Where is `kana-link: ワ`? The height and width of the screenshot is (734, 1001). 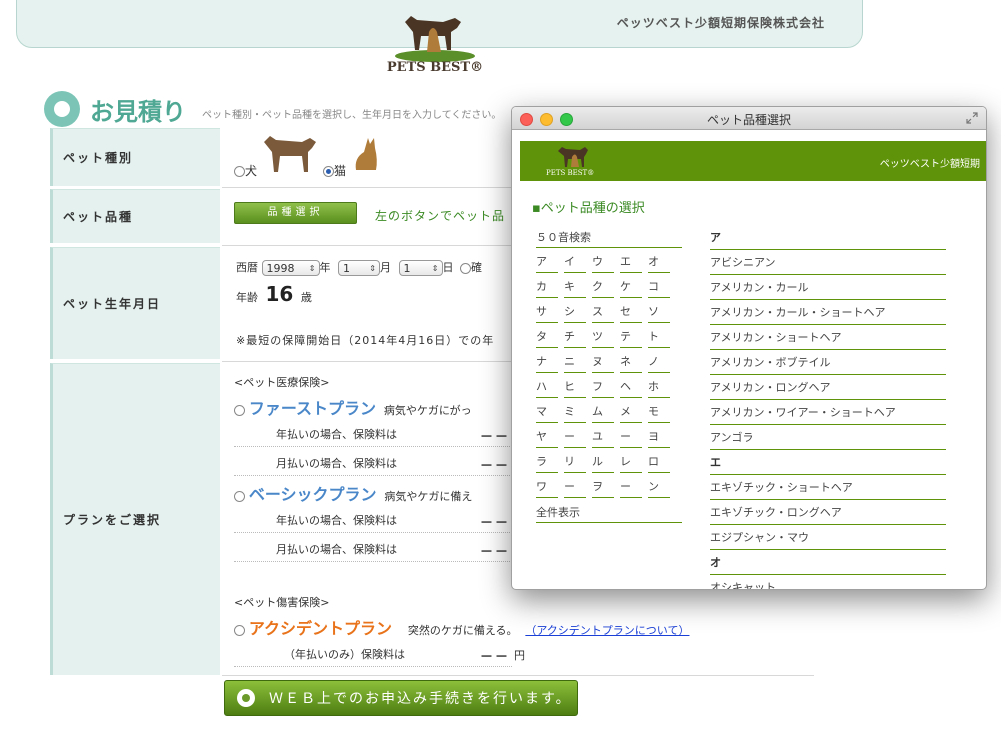 kana-link: ワ is located at coordinates (547, 488).